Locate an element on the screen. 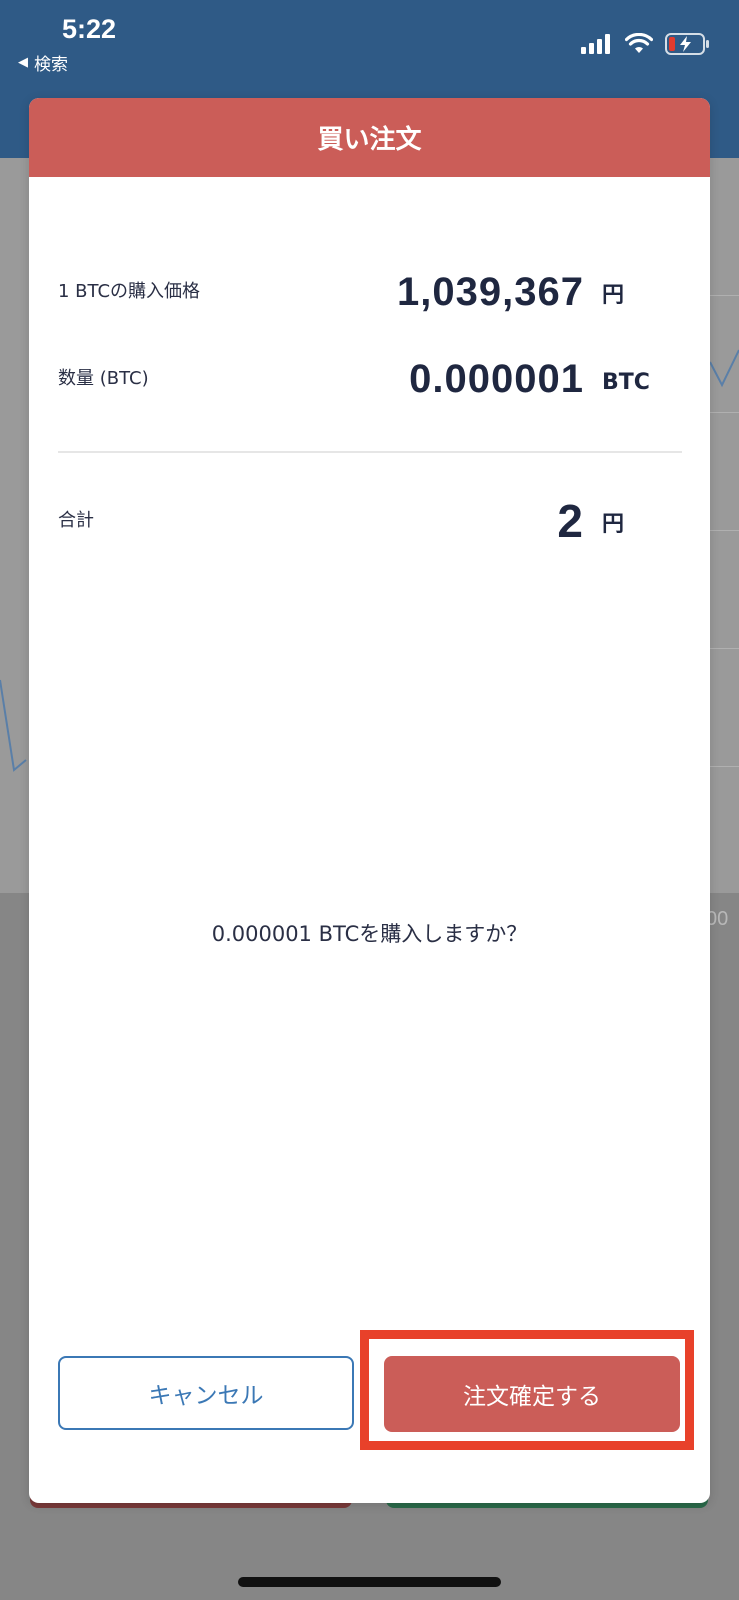  total-label: 合計 is located at coordinates (76, 520).